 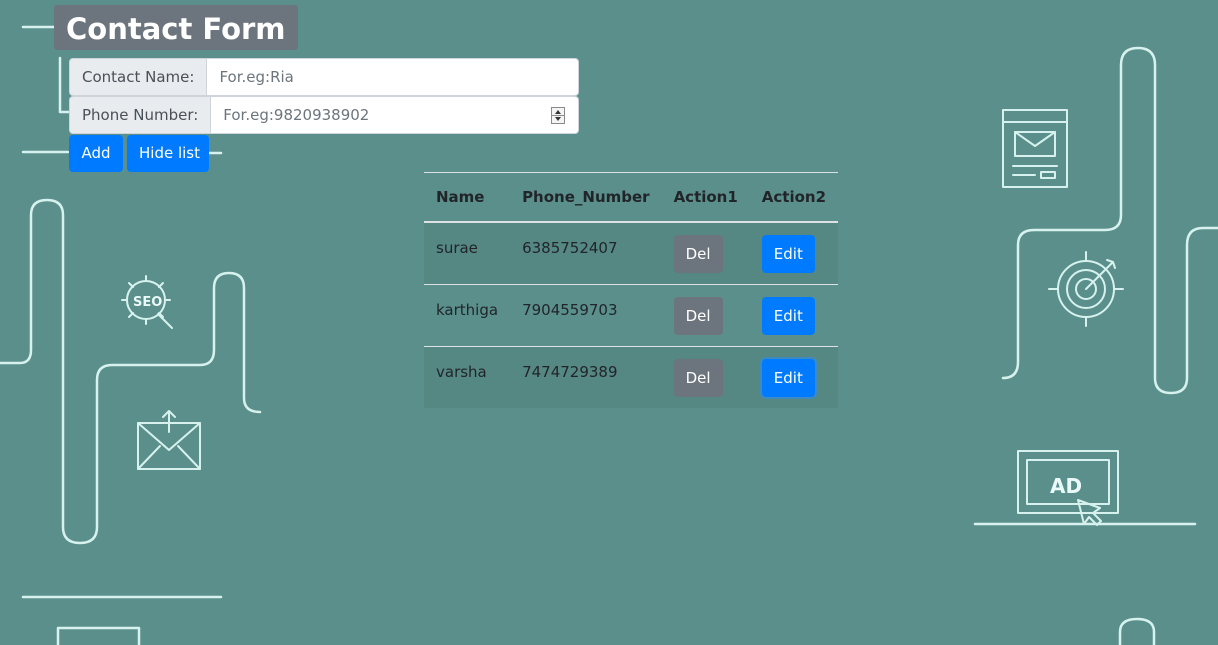 I want to click on cell-name: karthiga, so click(x=467, y=309).